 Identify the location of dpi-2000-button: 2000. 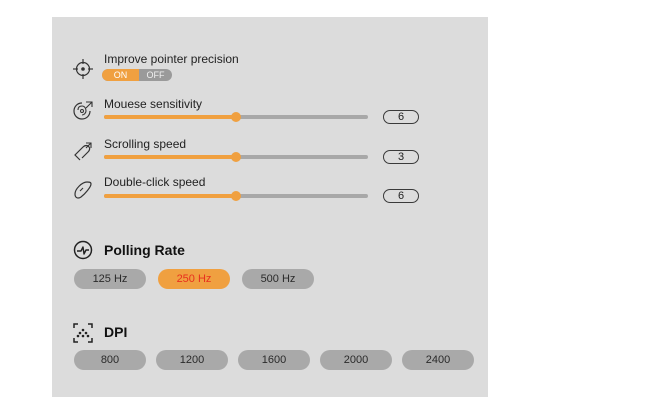
(356, 360).